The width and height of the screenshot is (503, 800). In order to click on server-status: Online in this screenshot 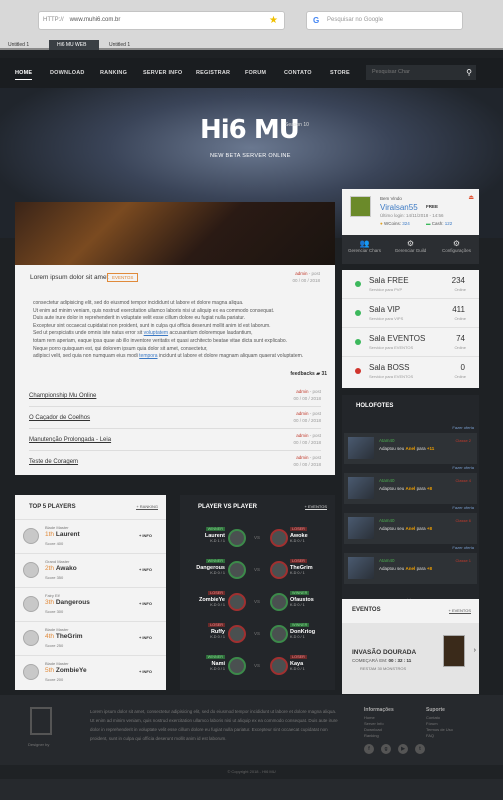, I will do `click(460, 347)`.